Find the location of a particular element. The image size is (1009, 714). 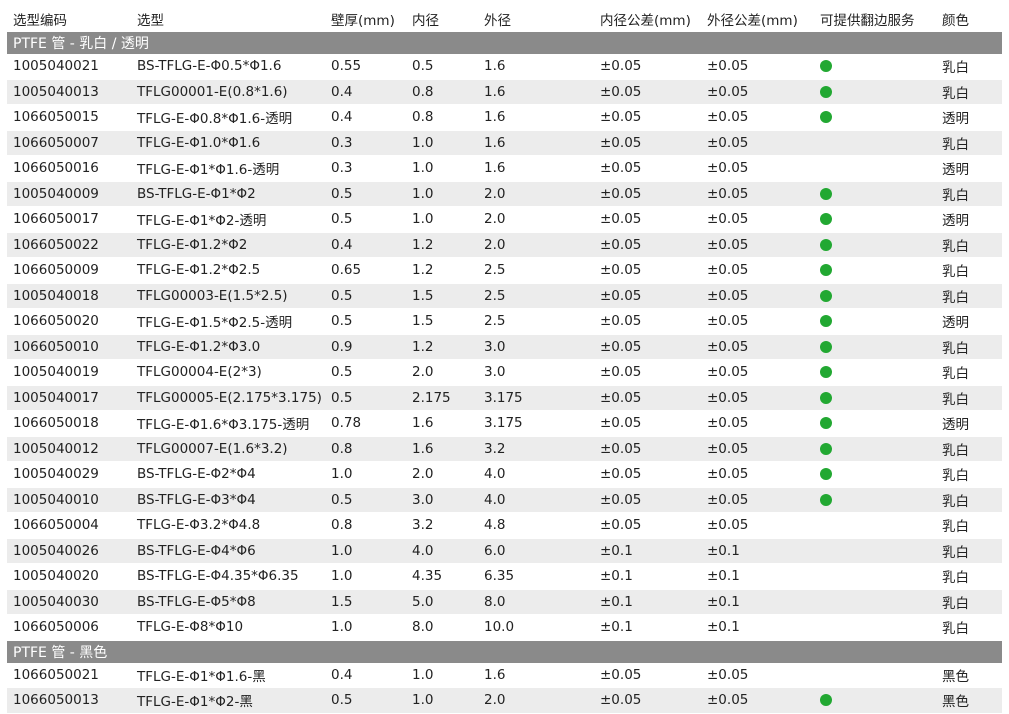

cell-inner-diameter: 1.2 is located at coordinates (442, 347).